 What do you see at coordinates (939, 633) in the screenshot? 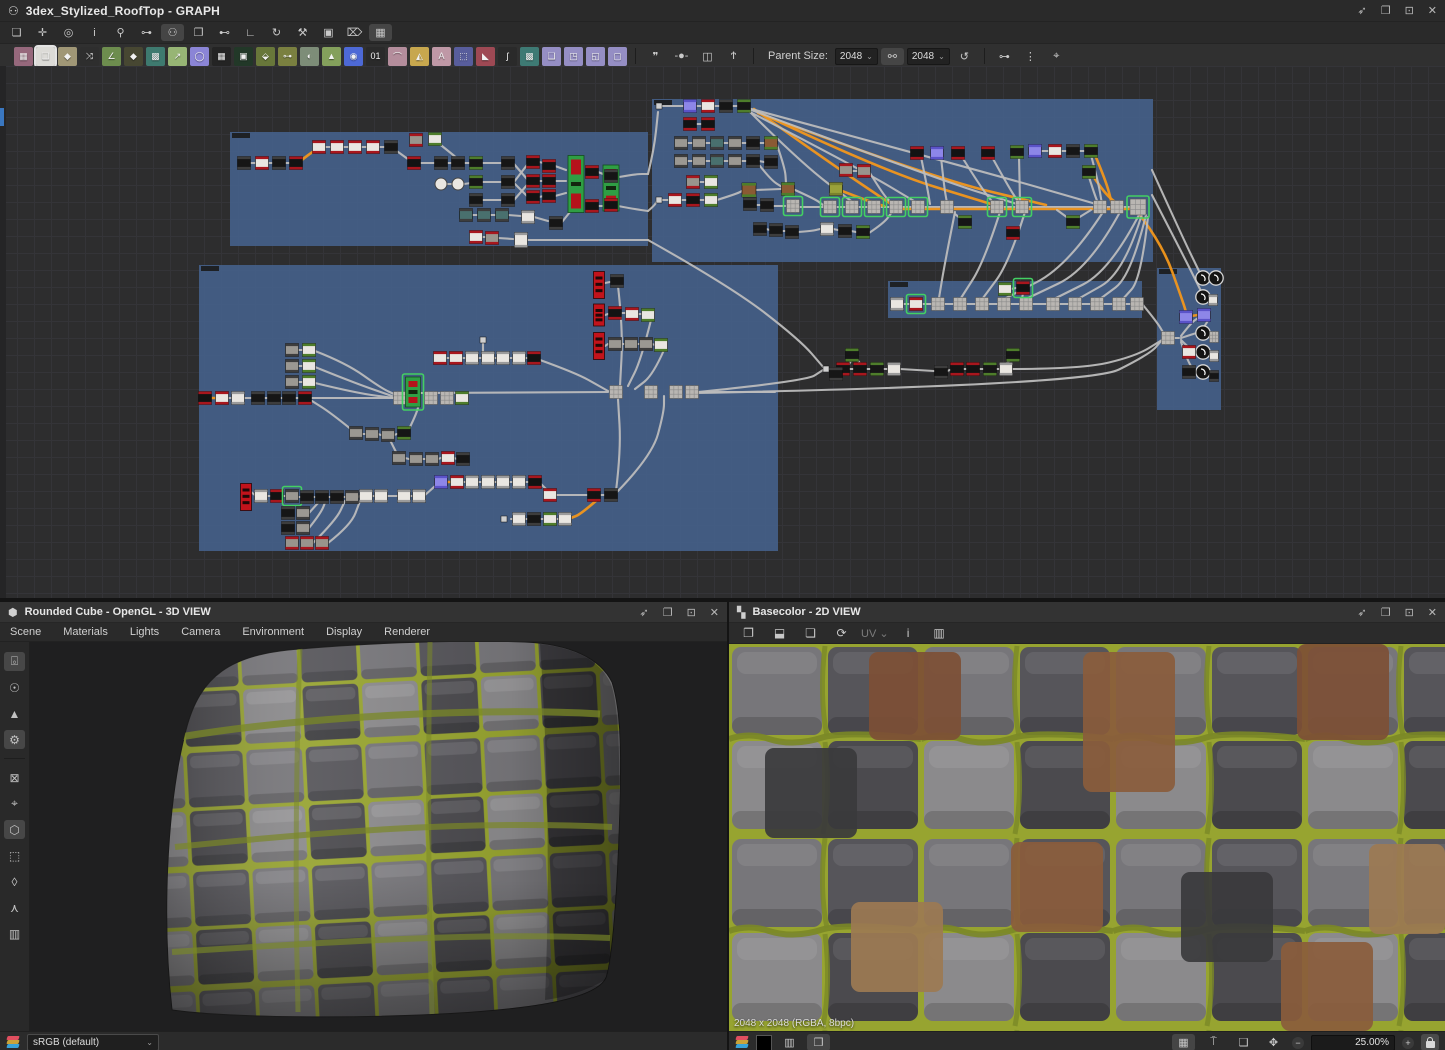
I see `histogram-button: ▥` at bounding box center [939, 633].